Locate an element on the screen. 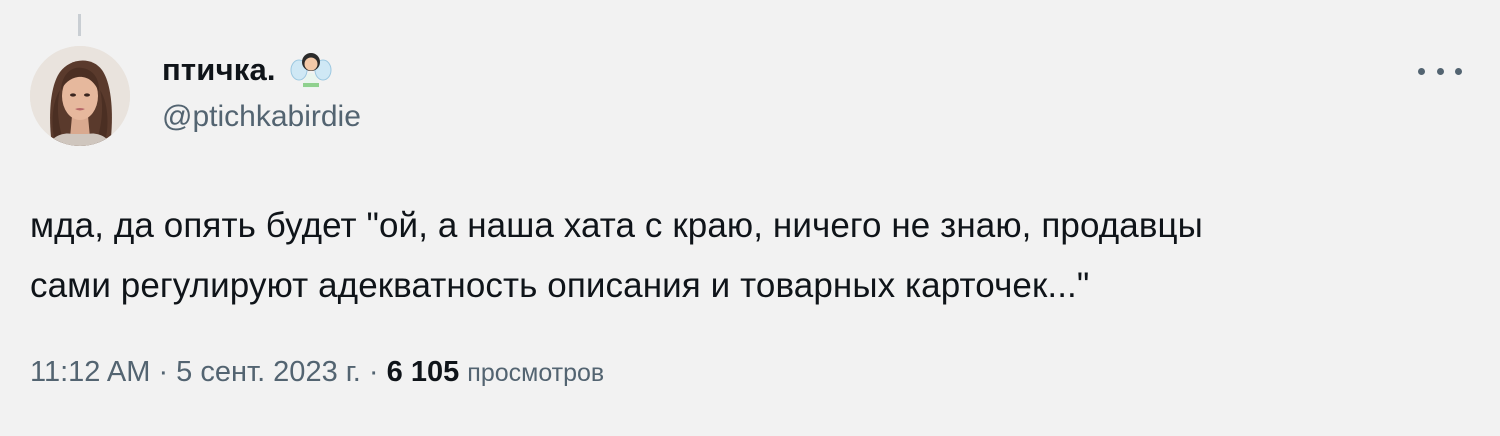 Image resolution: width=1500 pixels, height=436 pixels. author-name-row: птичка. is located at coordinates (247, 70).